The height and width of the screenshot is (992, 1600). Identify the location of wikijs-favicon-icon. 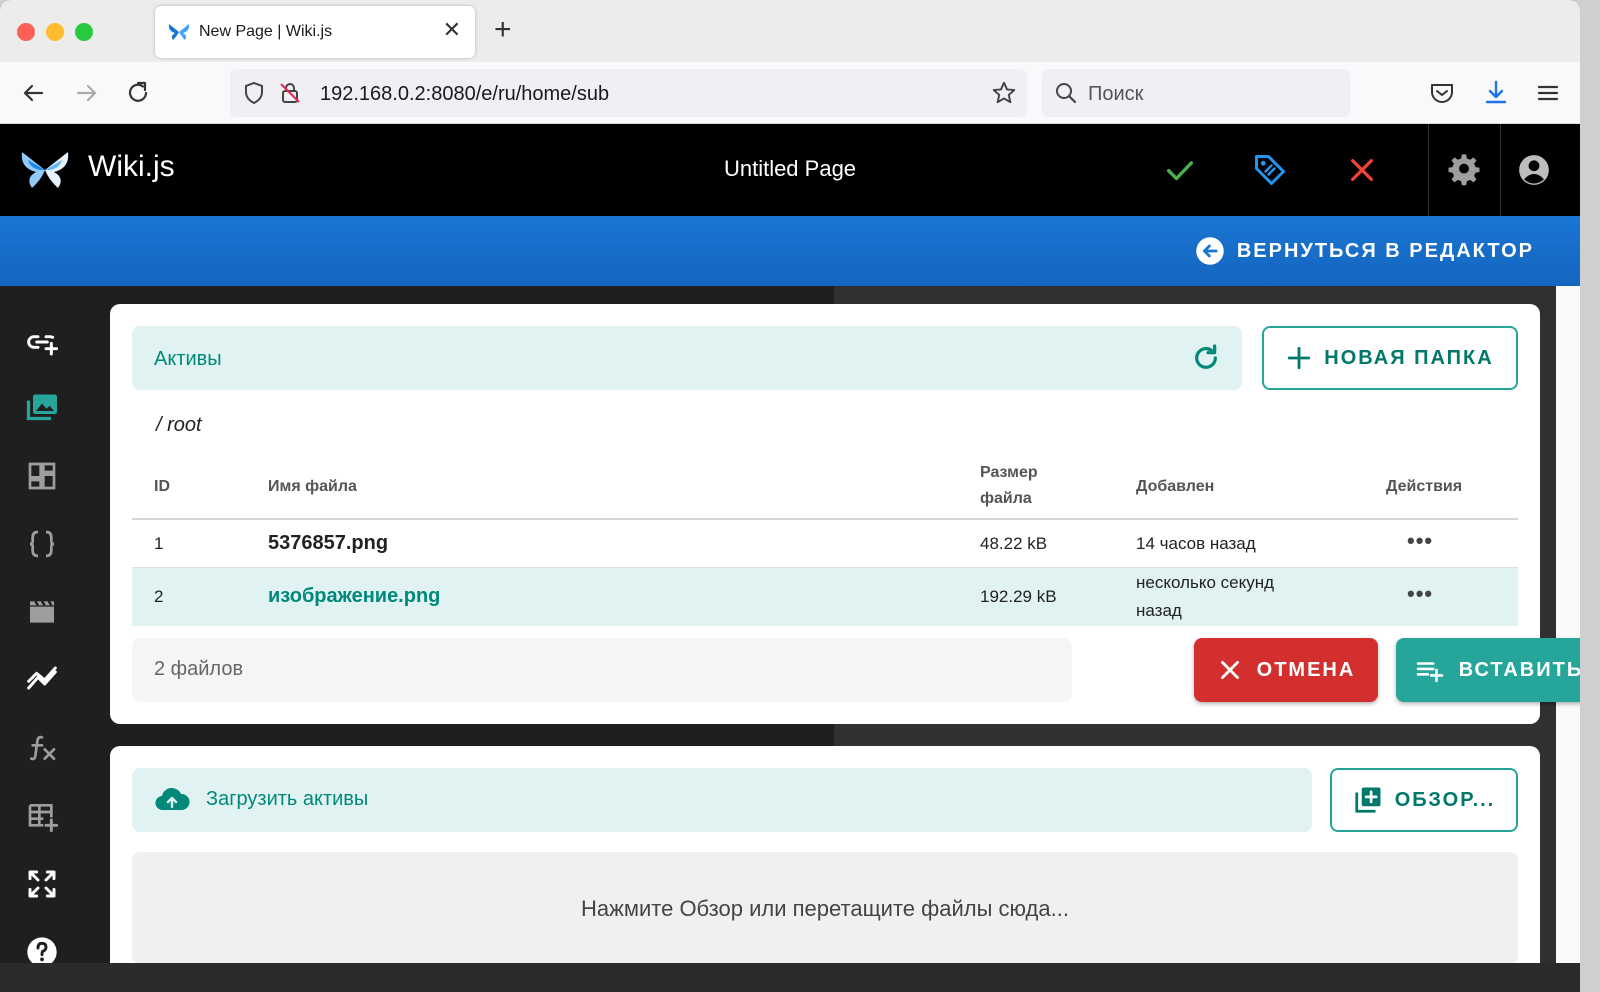
(179, 32).